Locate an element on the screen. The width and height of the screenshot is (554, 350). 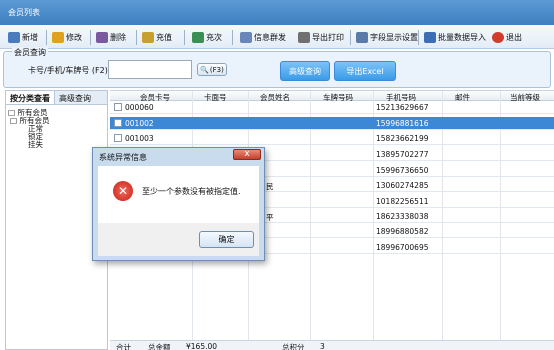
row-phone: 15996736650 is located at coordinates (402, 170).